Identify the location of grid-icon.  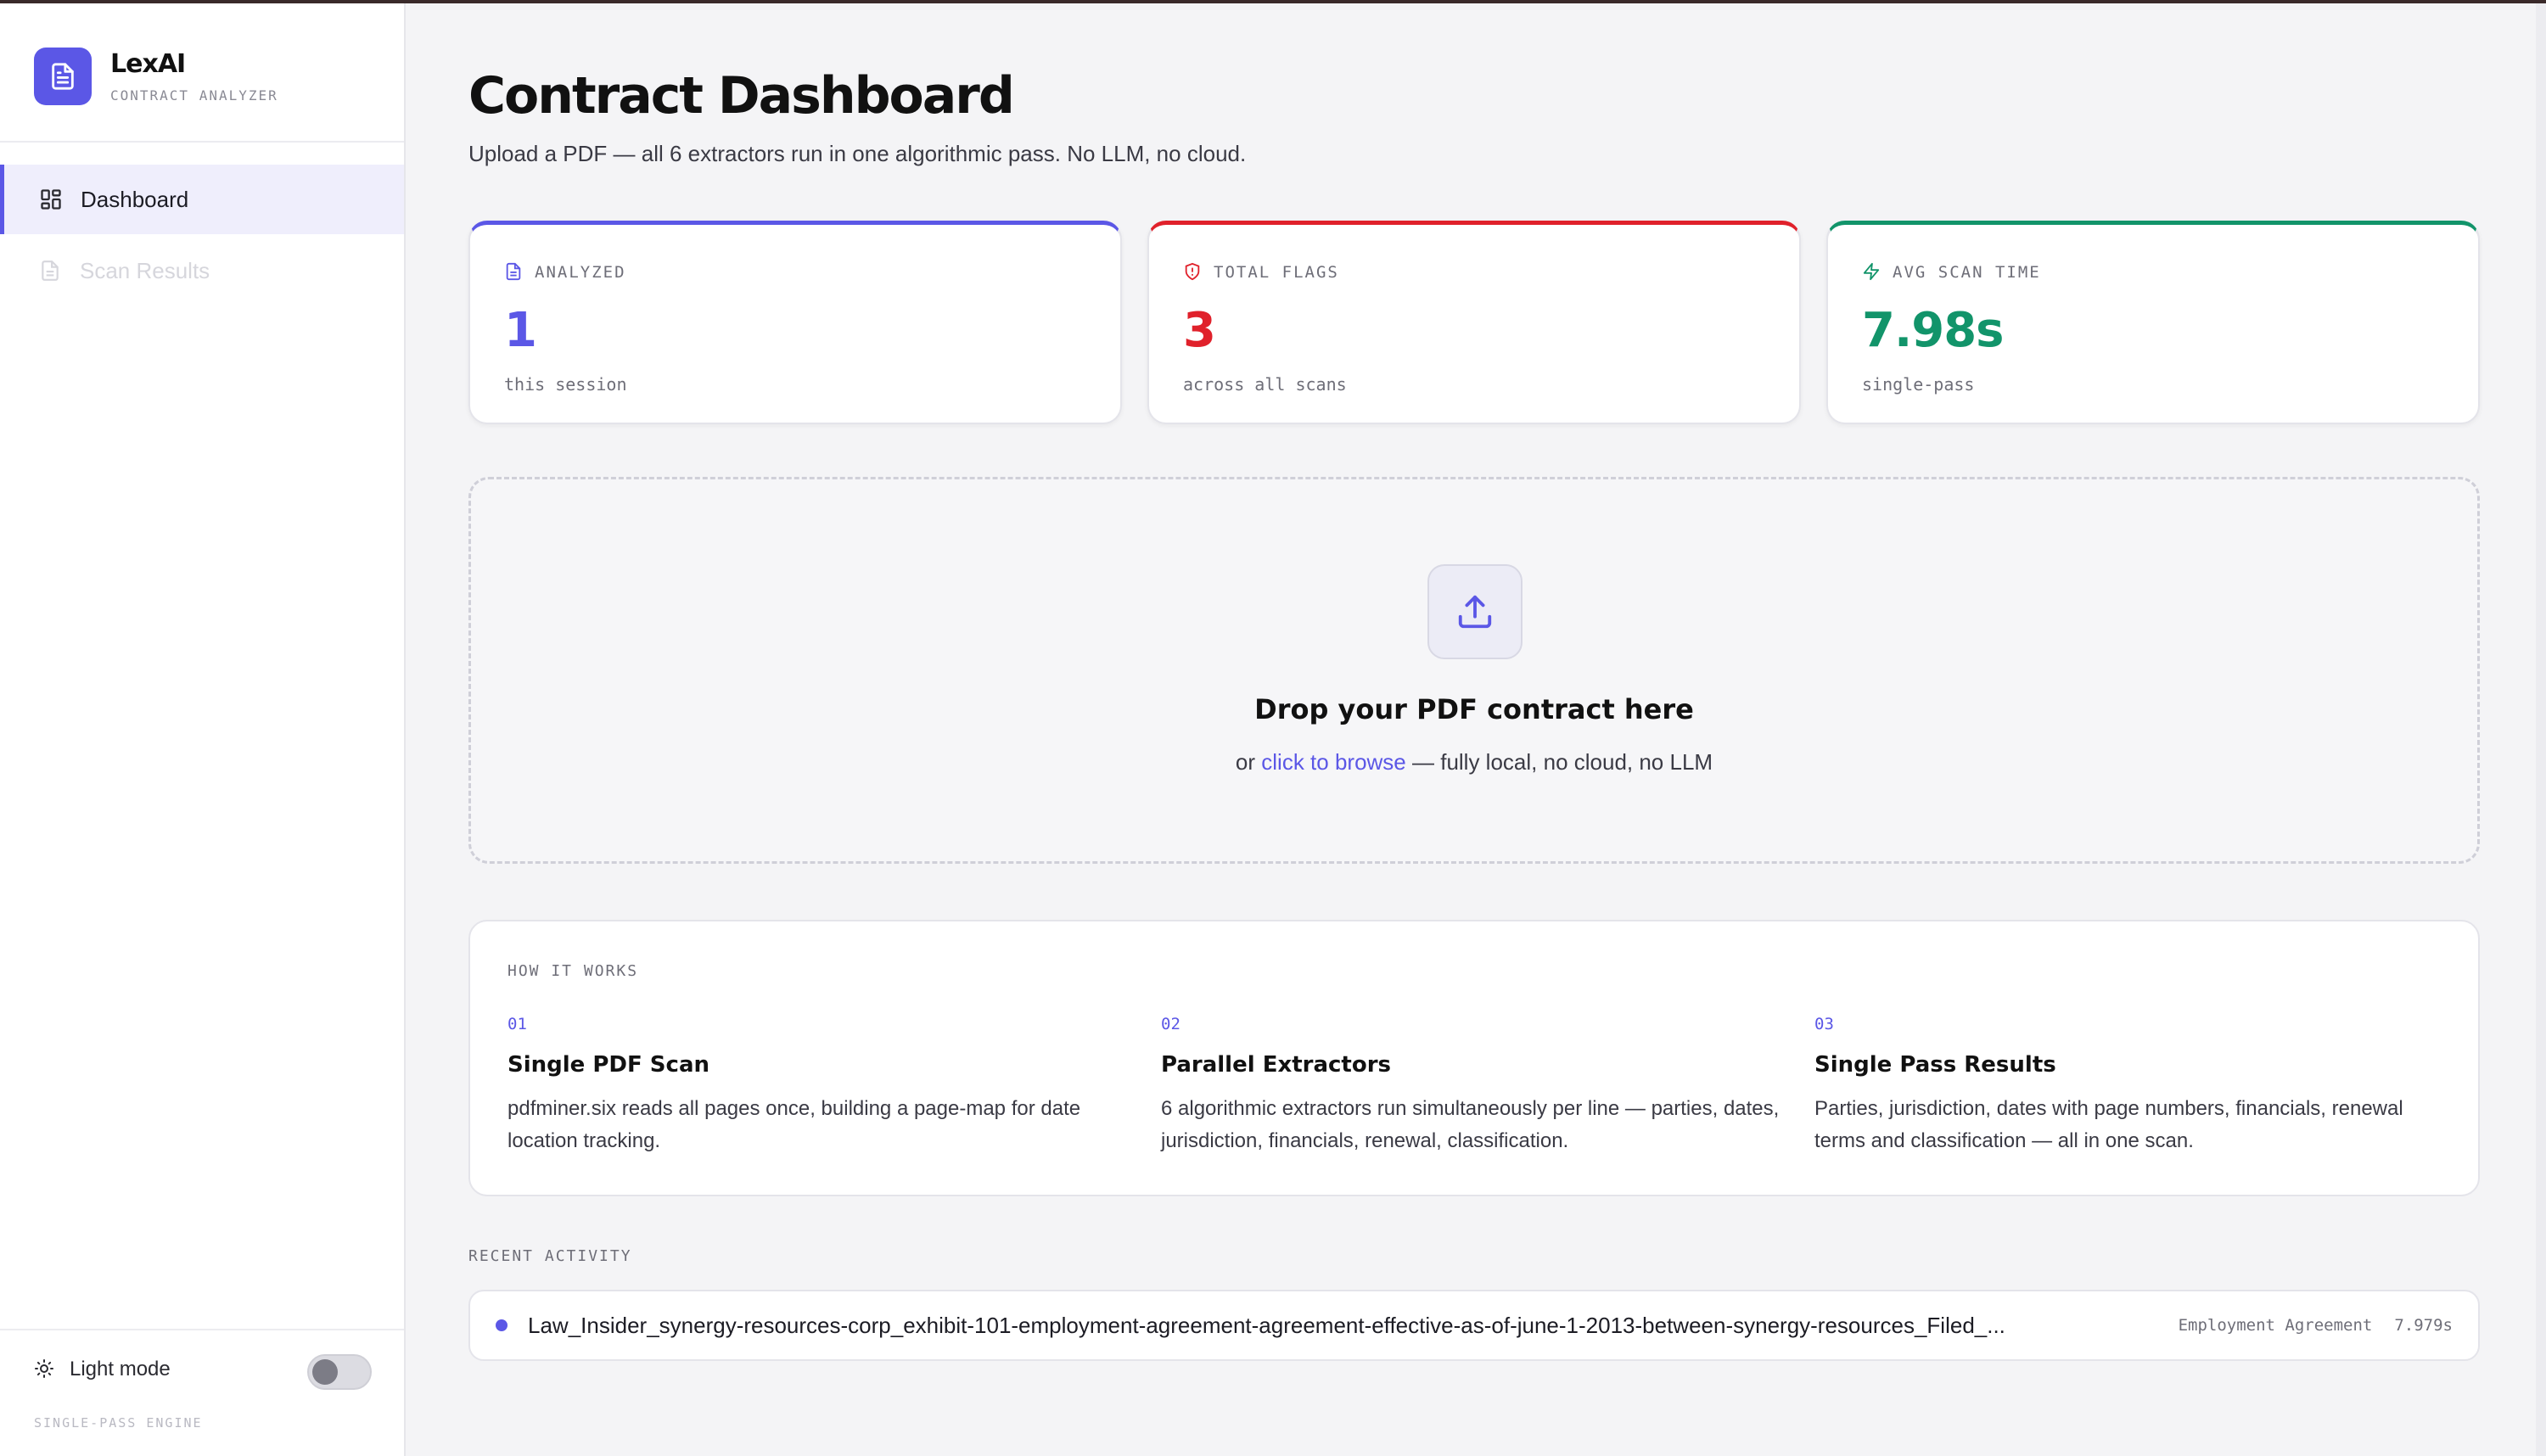
(51, 199).